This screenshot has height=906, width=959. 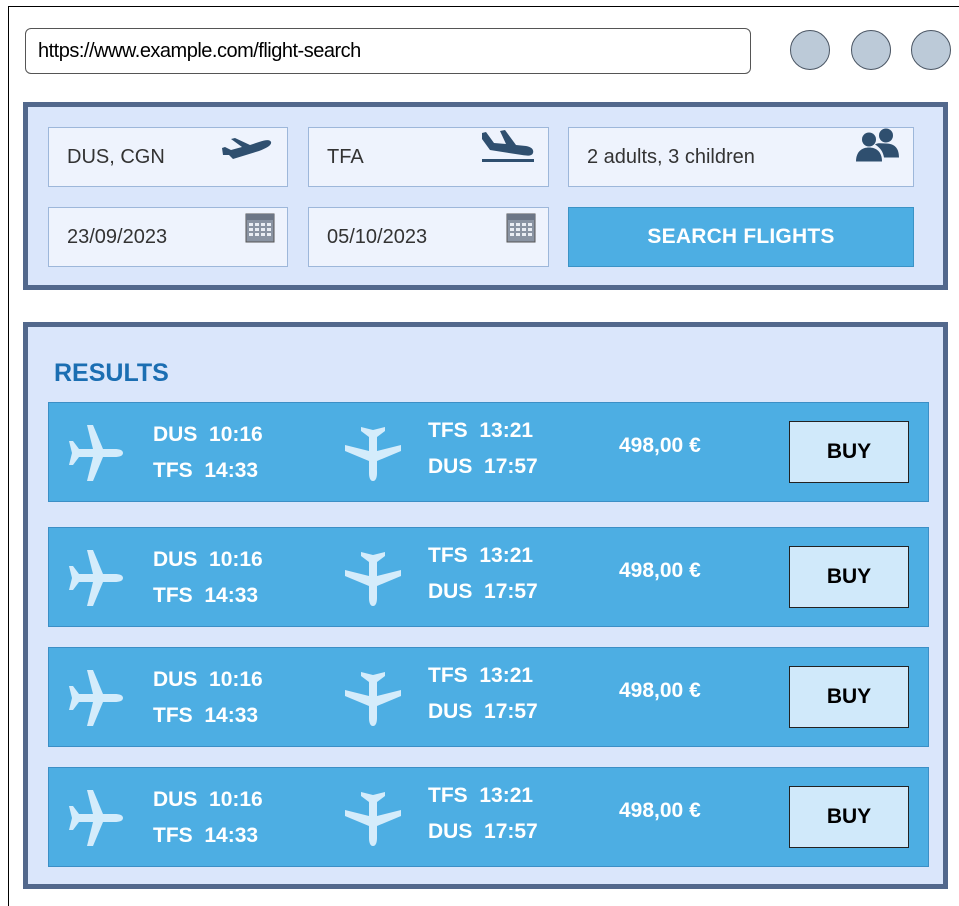 What do you see at coordinates (247, 157) in the screenshot?
I see `takeoff-icon` at bounding box center [247, 157].